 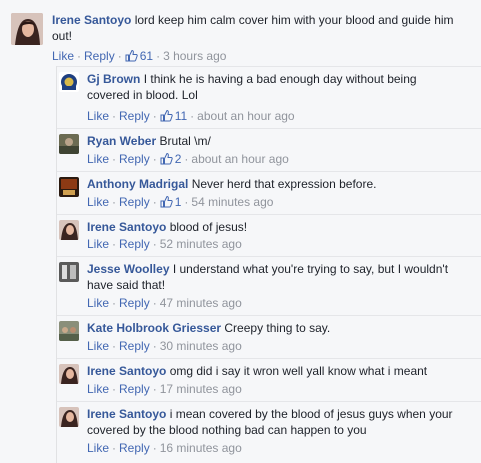 What do you see at coordinates (167, 227) in the screenshot?
I see `reply-text: Irene Santoyo blood of jesus!` at bounding box center [167, 227].